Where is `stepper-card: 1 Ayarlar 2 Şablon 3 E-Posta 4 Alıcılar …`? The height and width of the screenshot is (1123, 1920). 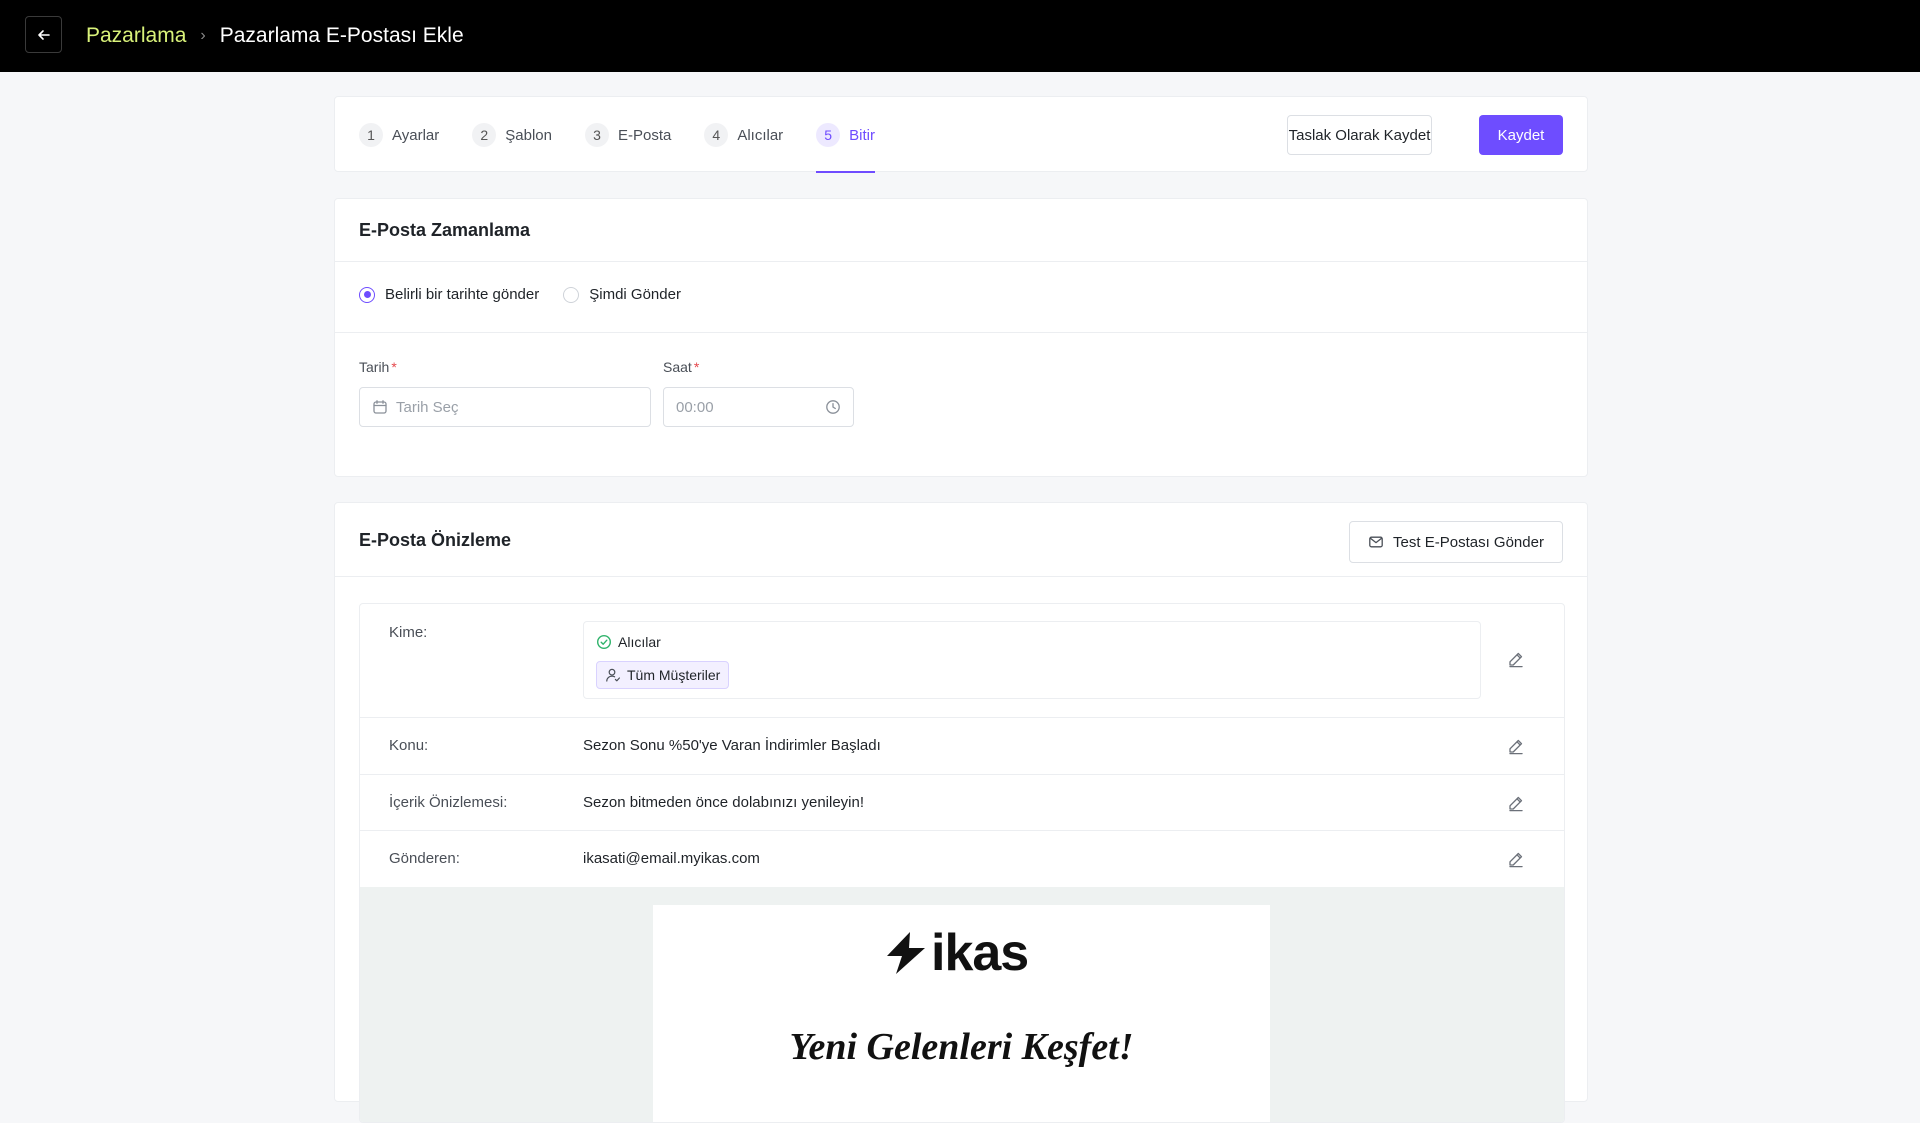
stepper-card: 1 Ayarlar 2 Şablon 3 E-Posta 4 Alıcılar … is located at coordinates (961, 134).